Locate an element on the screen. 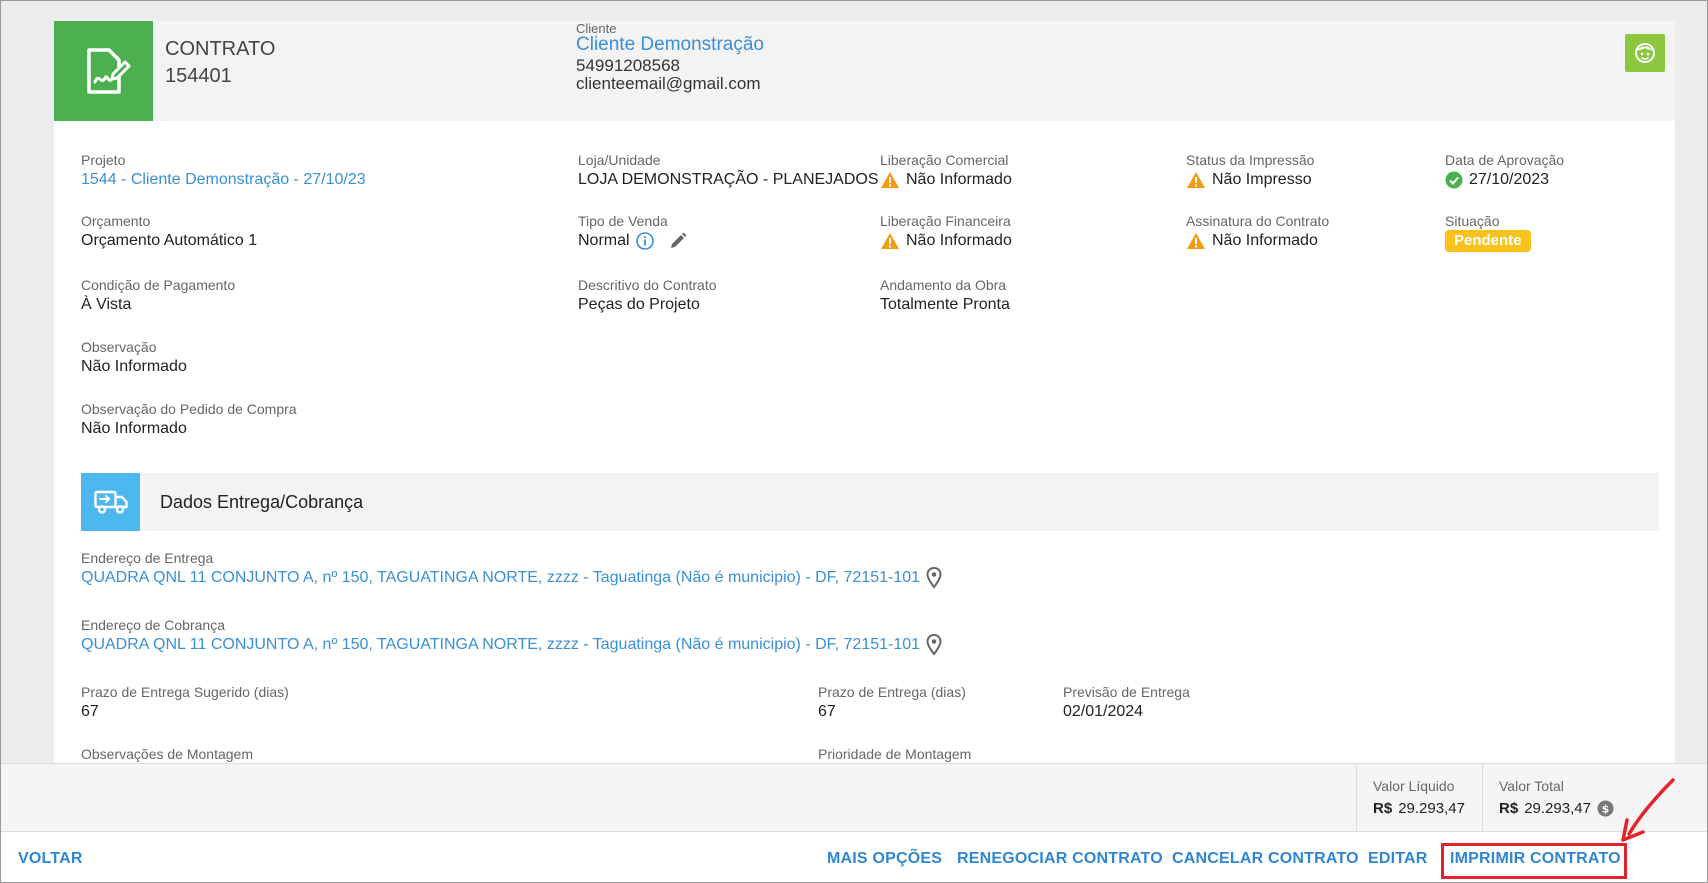 The height and width of the screenshot is (883, 1708). field-prazo-sugerido: Prazo de Entrega Sugerido (dias) 67 is located at coordinates (185, 703).